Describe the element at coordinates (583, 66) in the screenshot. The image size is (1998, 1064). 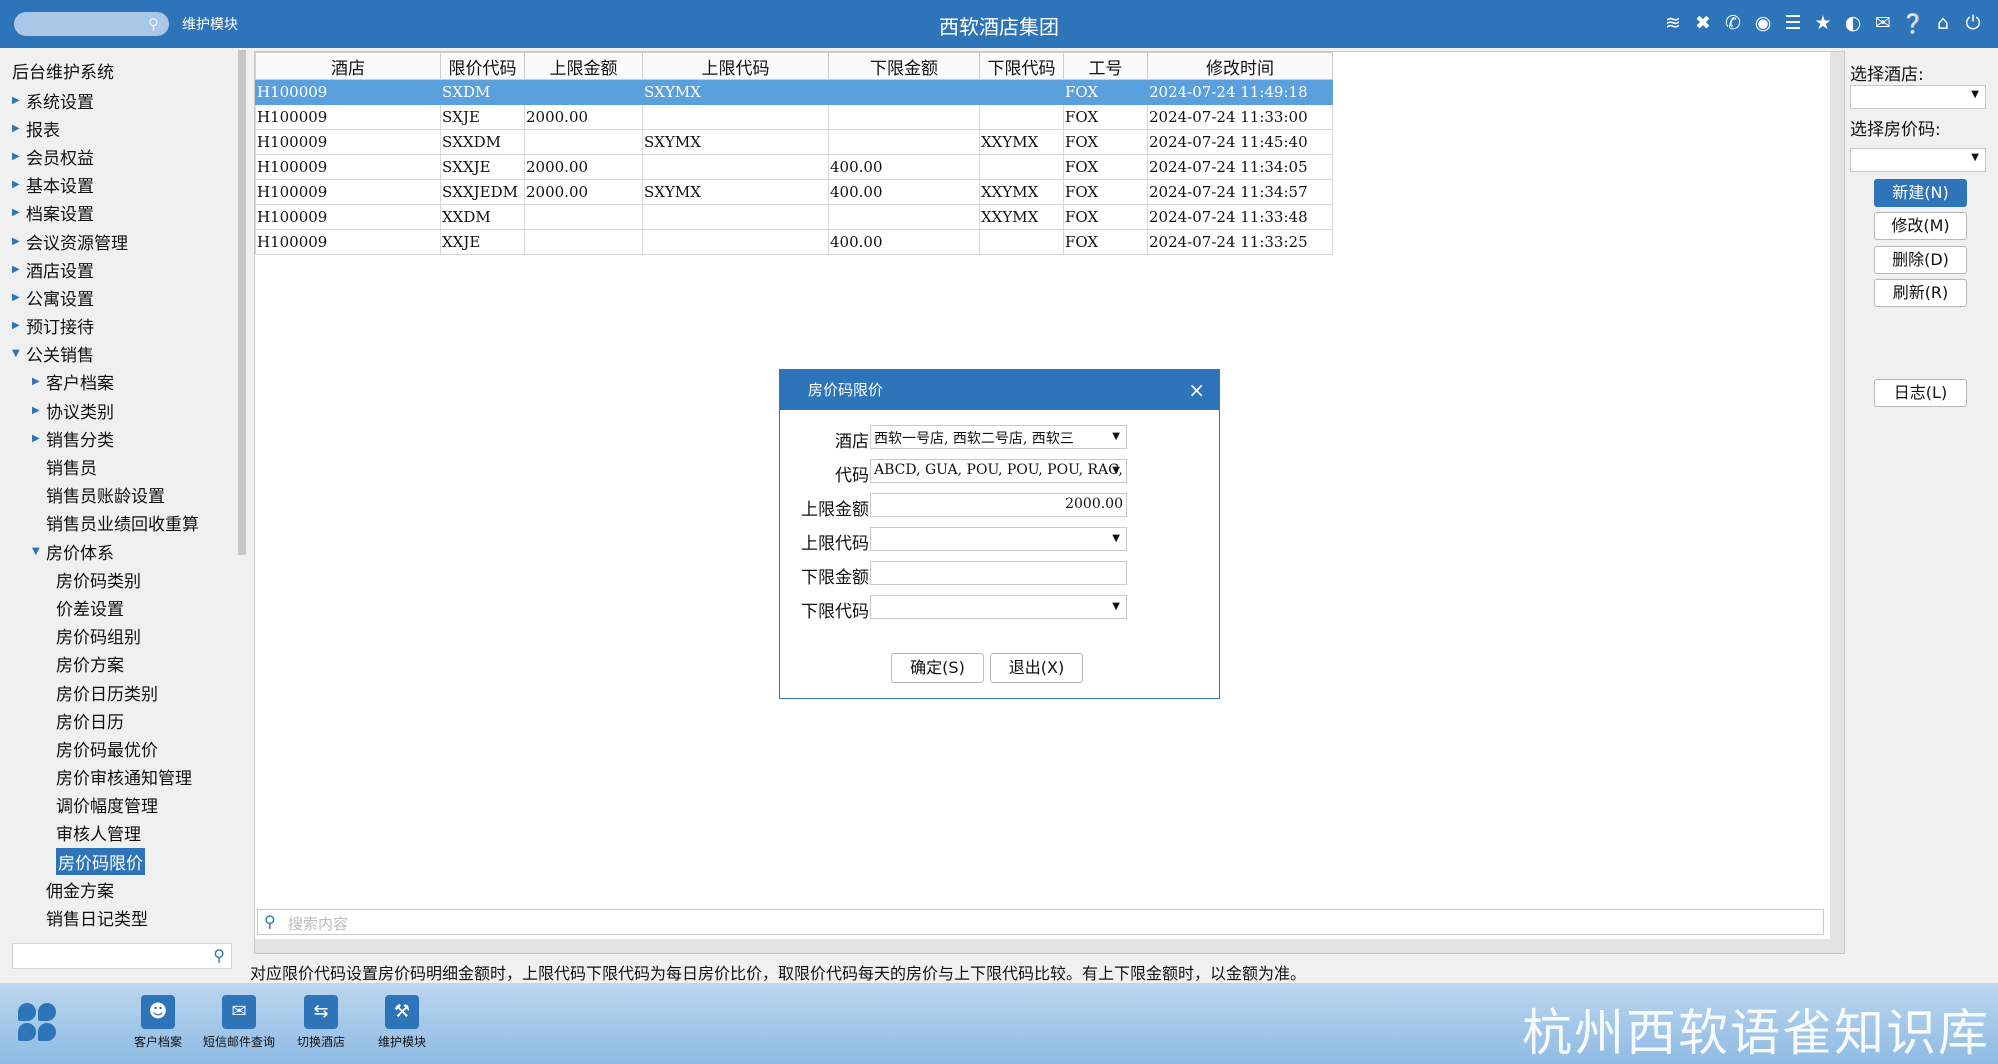
I see `column-header: 上限金额` at that location.